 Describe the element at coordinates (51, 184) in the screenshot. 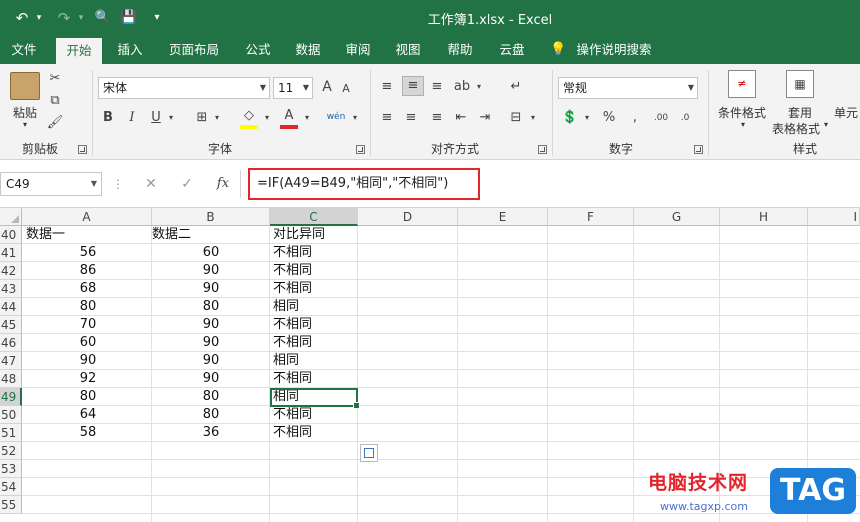

I see `name-box: C49 ▼` at that location.